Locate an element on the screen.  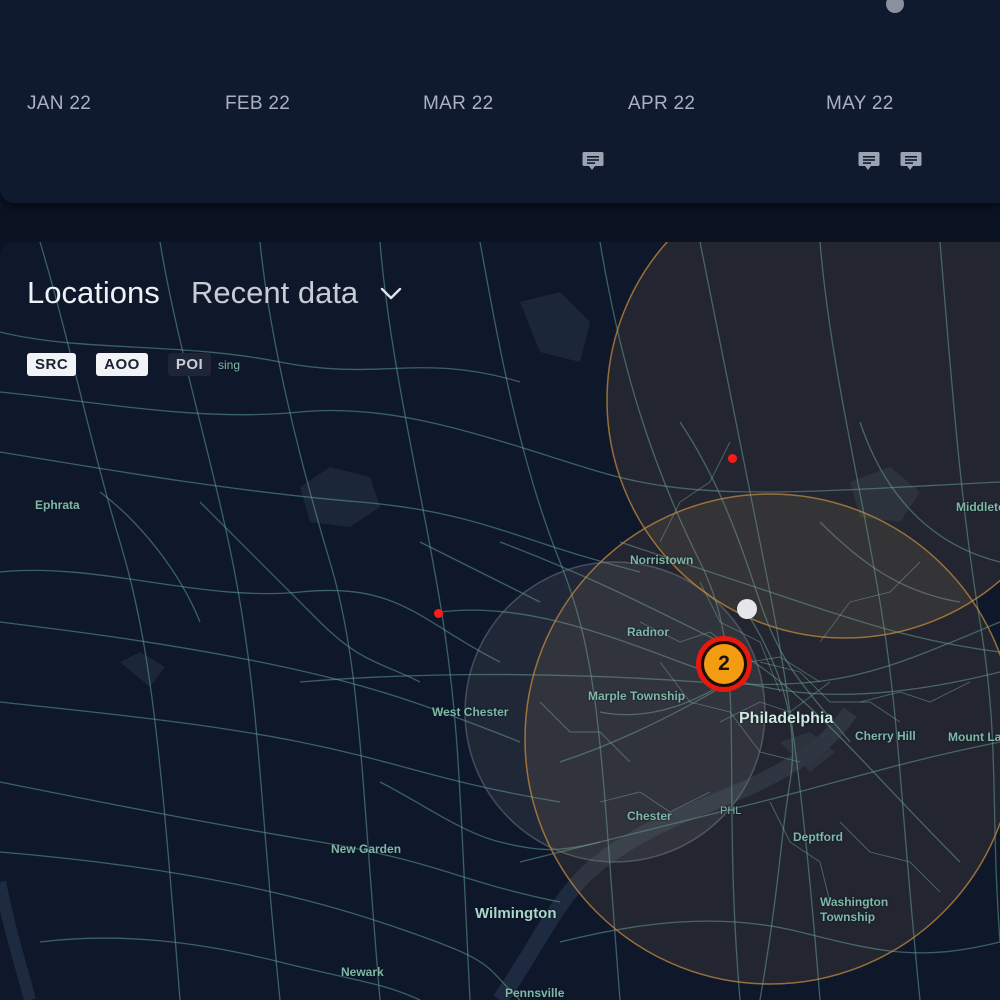
airport-label: PHL is located at coordinates (731, 811).